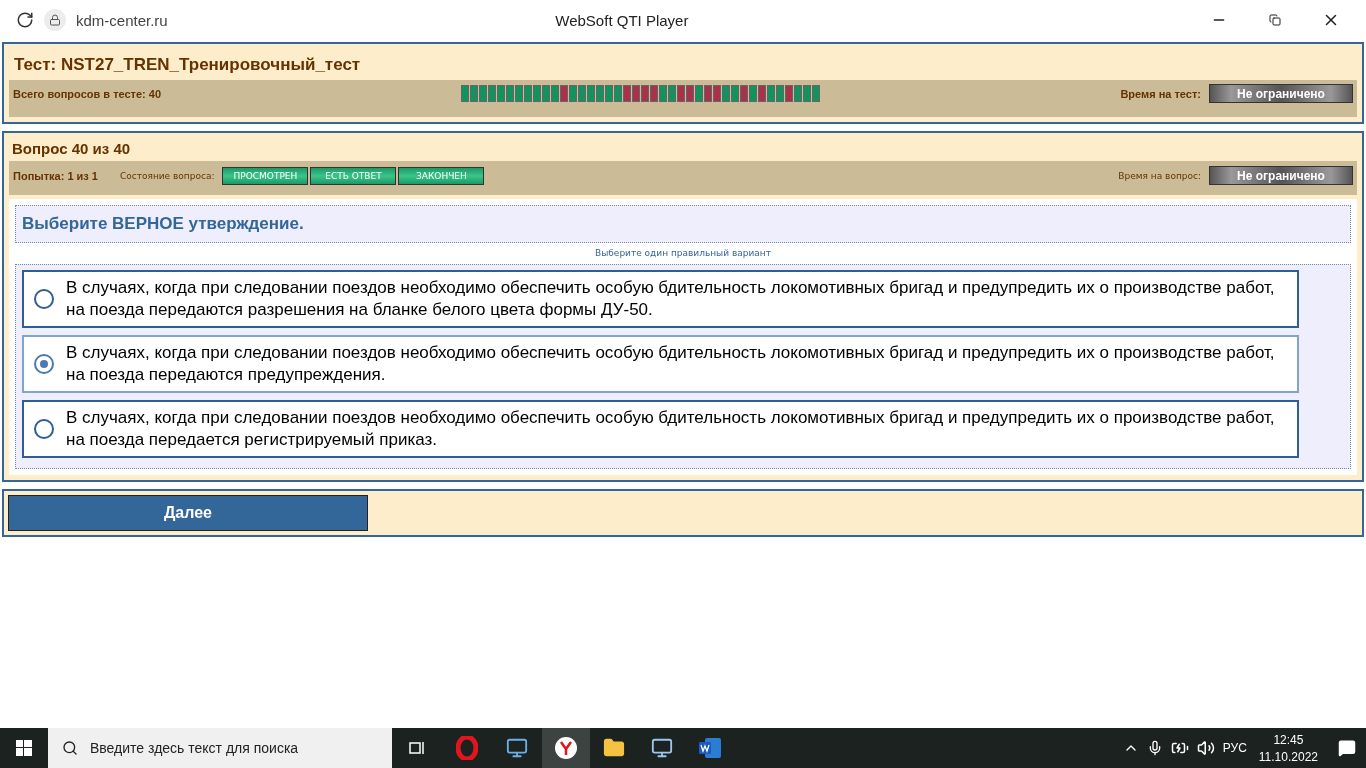 This screenshot has width=1366, height=768. Describe the element at coordinates (1347, 748) in the screenshot. I see `notifications-icon` at that location.